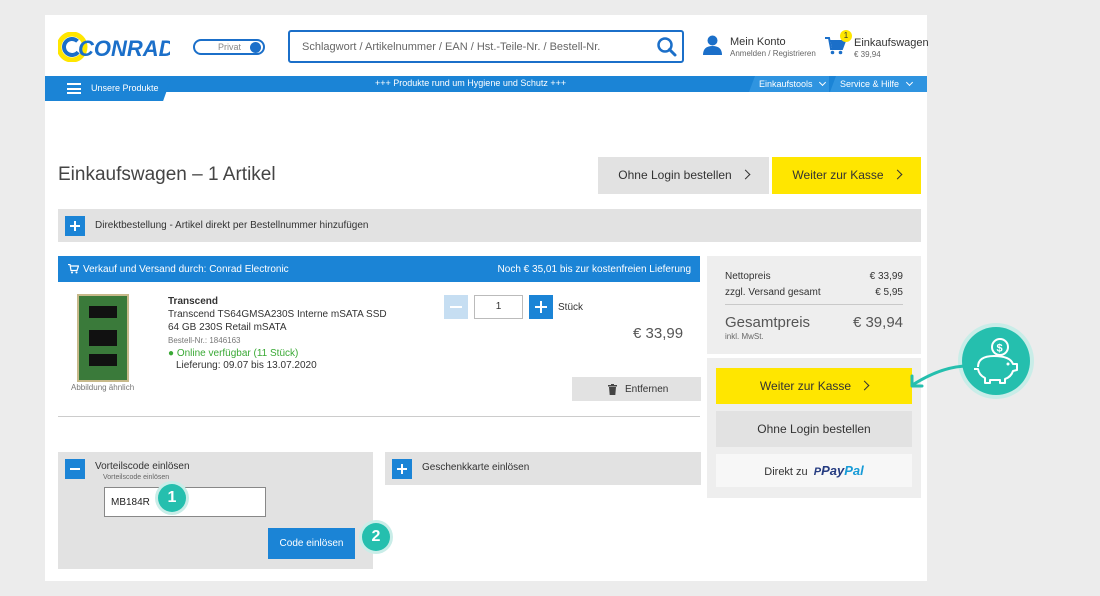 The image size is (1100, 596). I want to click on checkout-button: Weiter zur Kasse, so click(846, 175).